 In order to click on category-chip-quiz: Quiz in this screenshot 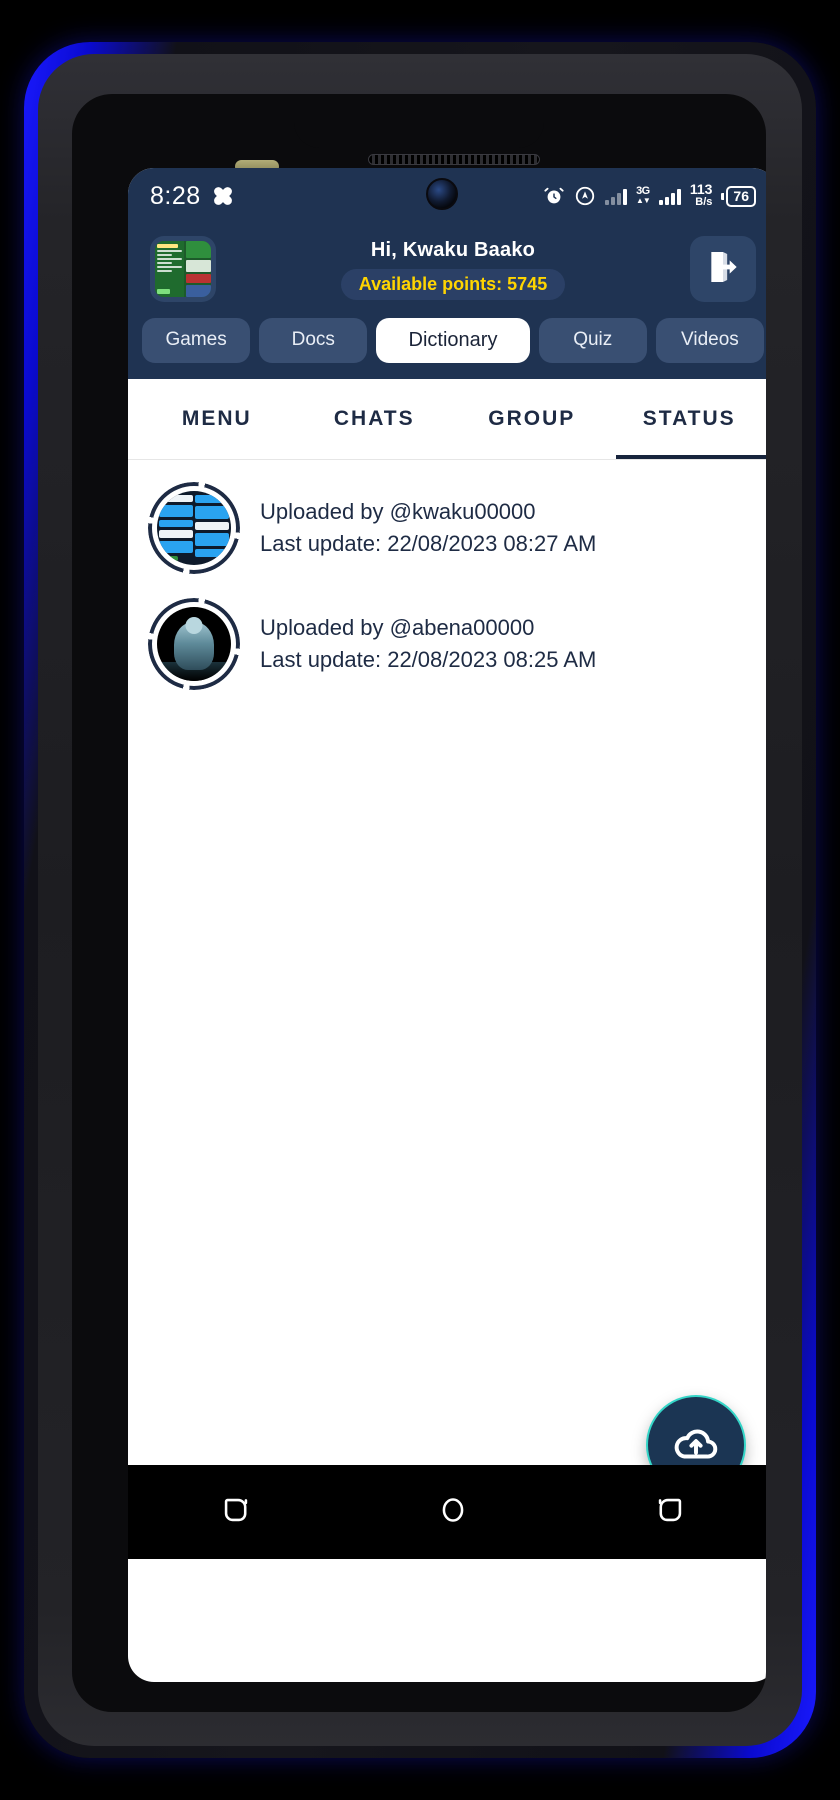, I will do `click(592, 340)`.